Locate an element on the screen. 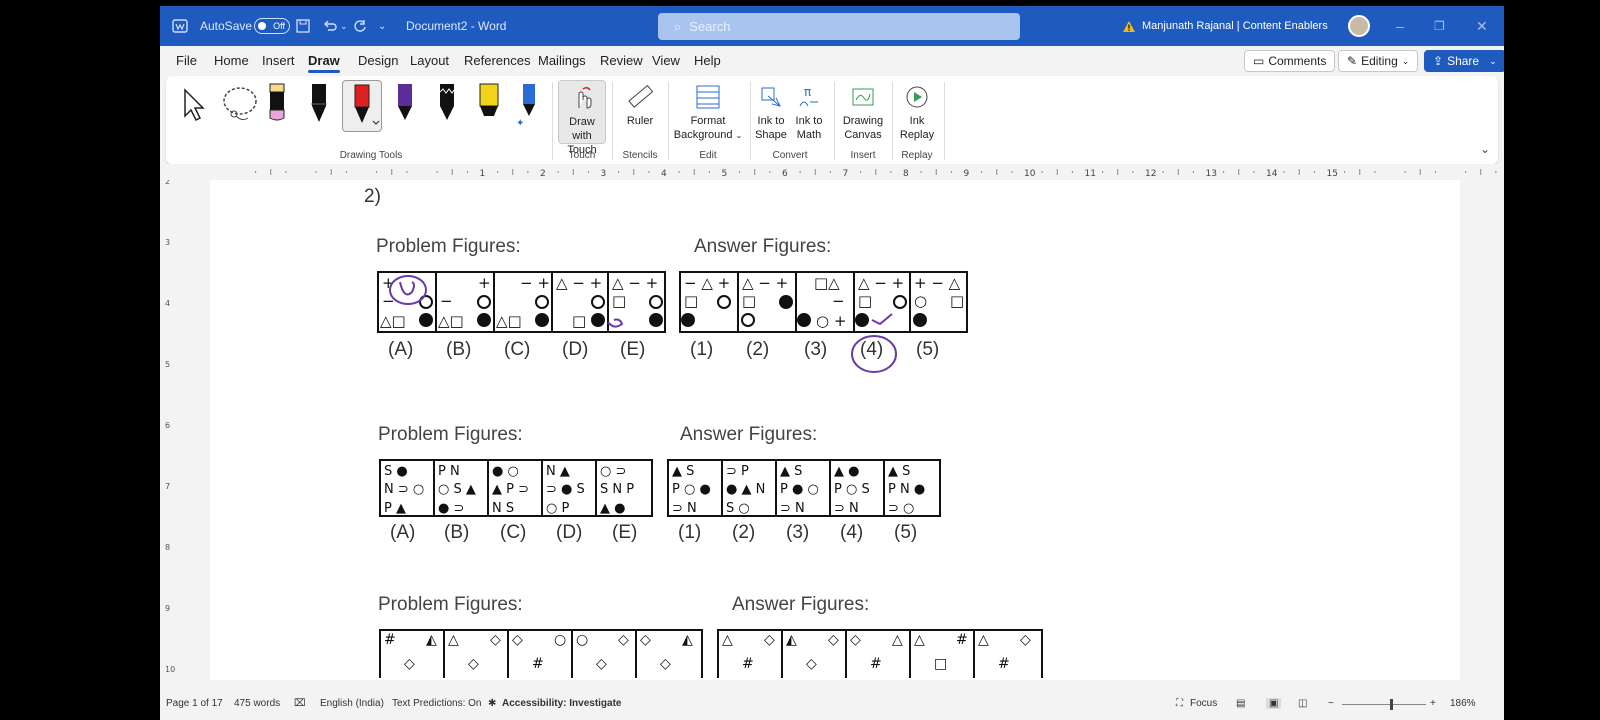 This screenshot has height=720, width=1600. language: English (India) is located at coordinates (352, 703).